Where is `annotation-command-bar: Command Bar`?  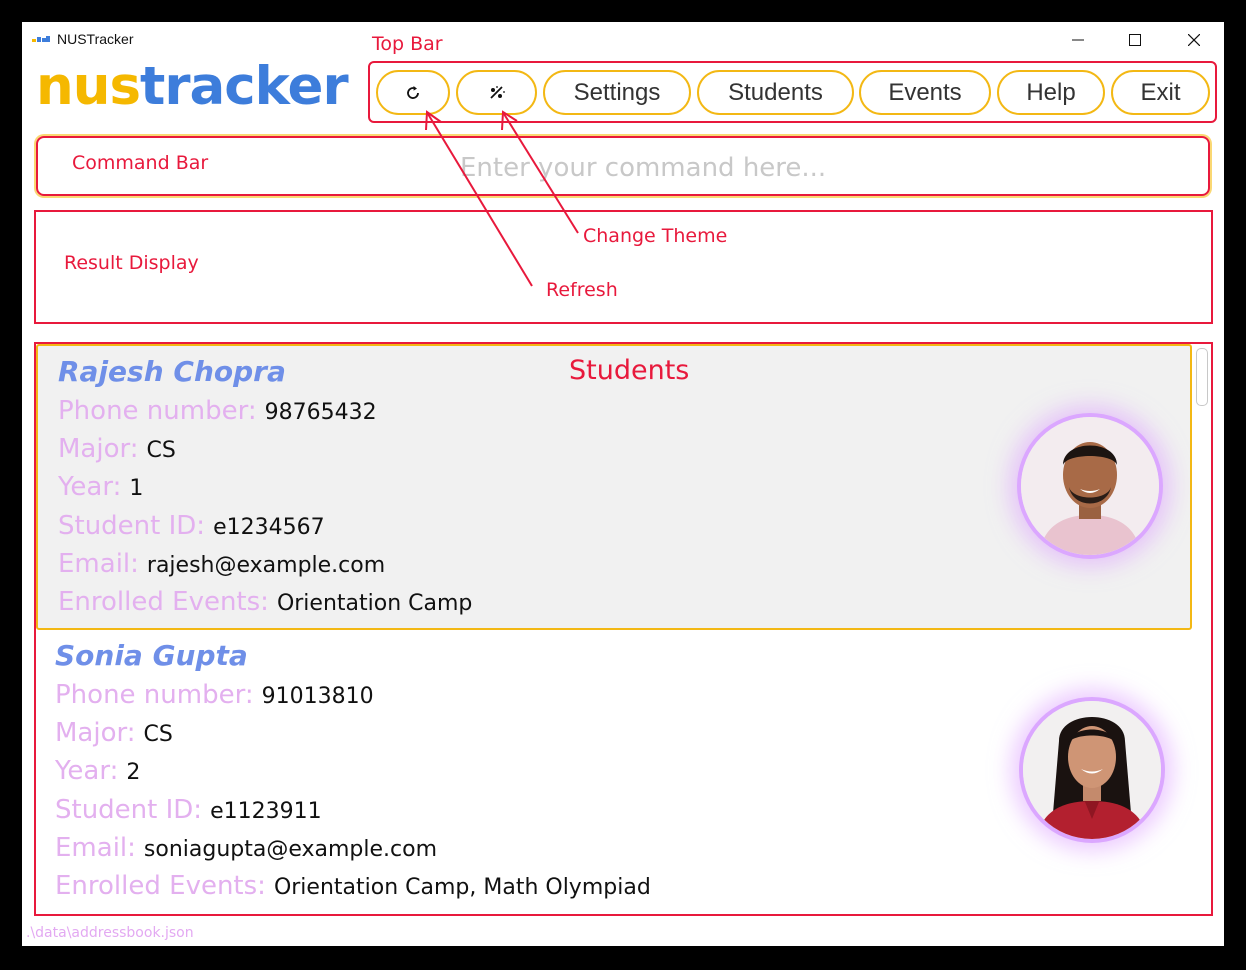
annotation-command-bar: Command Bar is located at coordinates (140, 163).